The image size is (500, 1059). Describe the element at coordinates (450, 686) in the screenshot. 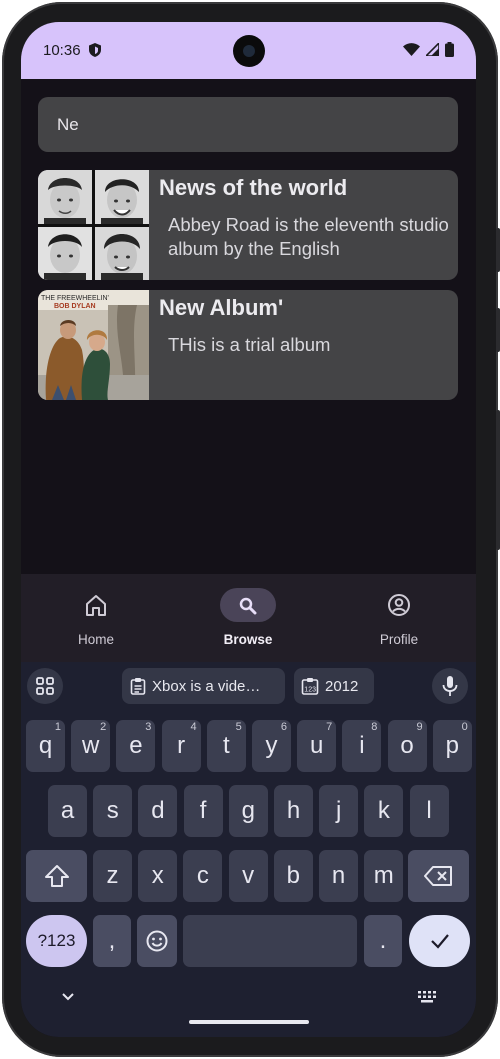

I see `voice-input-button` at that location.